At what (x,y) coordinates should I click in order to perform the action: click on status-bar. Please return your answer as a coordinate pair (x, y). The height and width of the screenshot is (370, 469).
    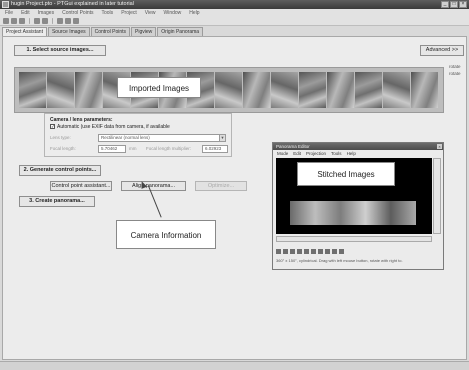
    Looking at the image, I should click on (234, 365).